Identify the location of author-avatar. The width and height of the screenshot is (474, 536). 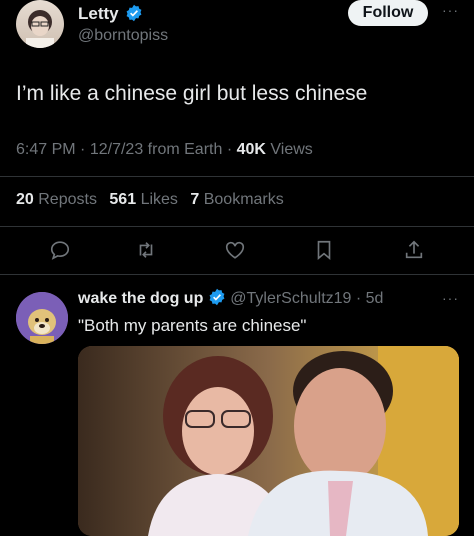
(40, 24).